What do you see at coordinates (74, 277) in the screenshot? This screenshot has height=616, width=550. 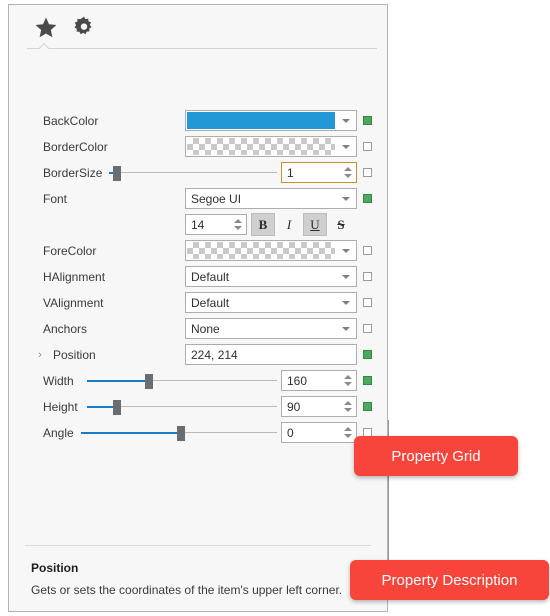 I see `property-label: HAlignment` at bounding box center [74, 277].